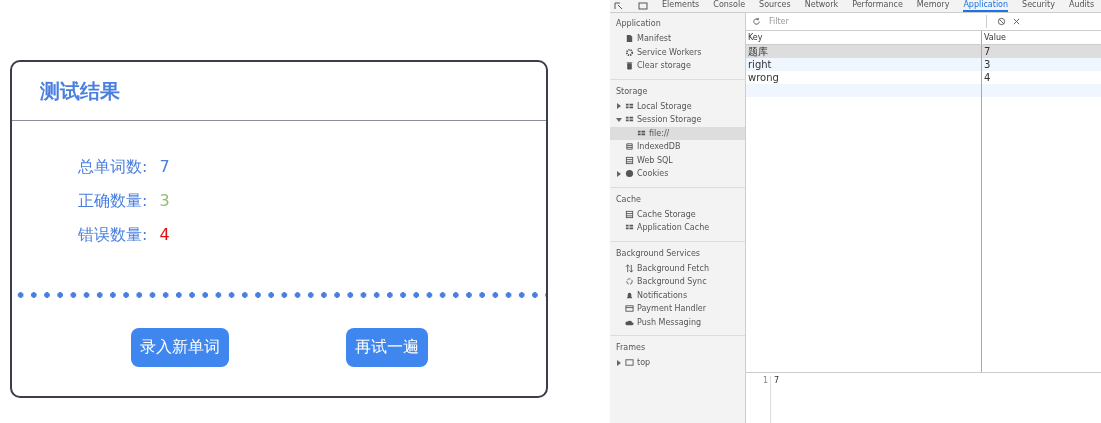 Image resolution: width=1101 pixels, height=423 pixels. What do you see at coordinates (164, 201) in the screenshot?
I see `stat-value: 3` at bounding box center [164, 201].